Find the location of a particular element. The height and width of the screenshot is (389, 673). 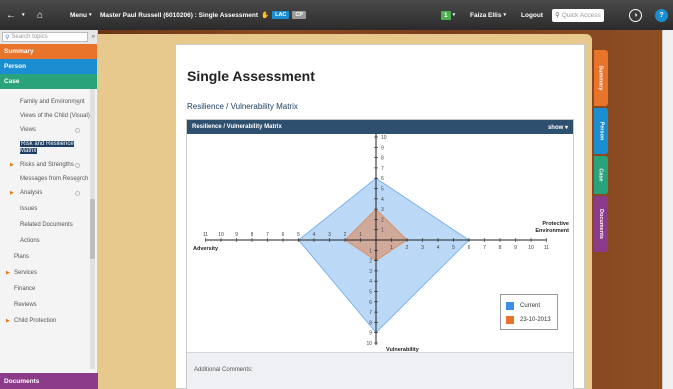

sidebar-item-messages-research: Messages from Research is located at coordinates (49, 179).